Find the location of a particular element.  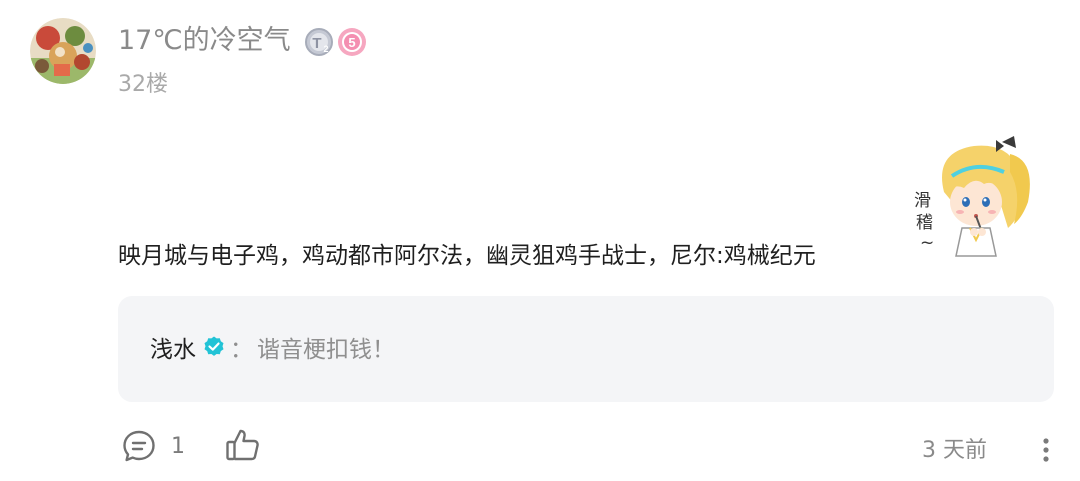

avatar is located at coordinates (63, 51).